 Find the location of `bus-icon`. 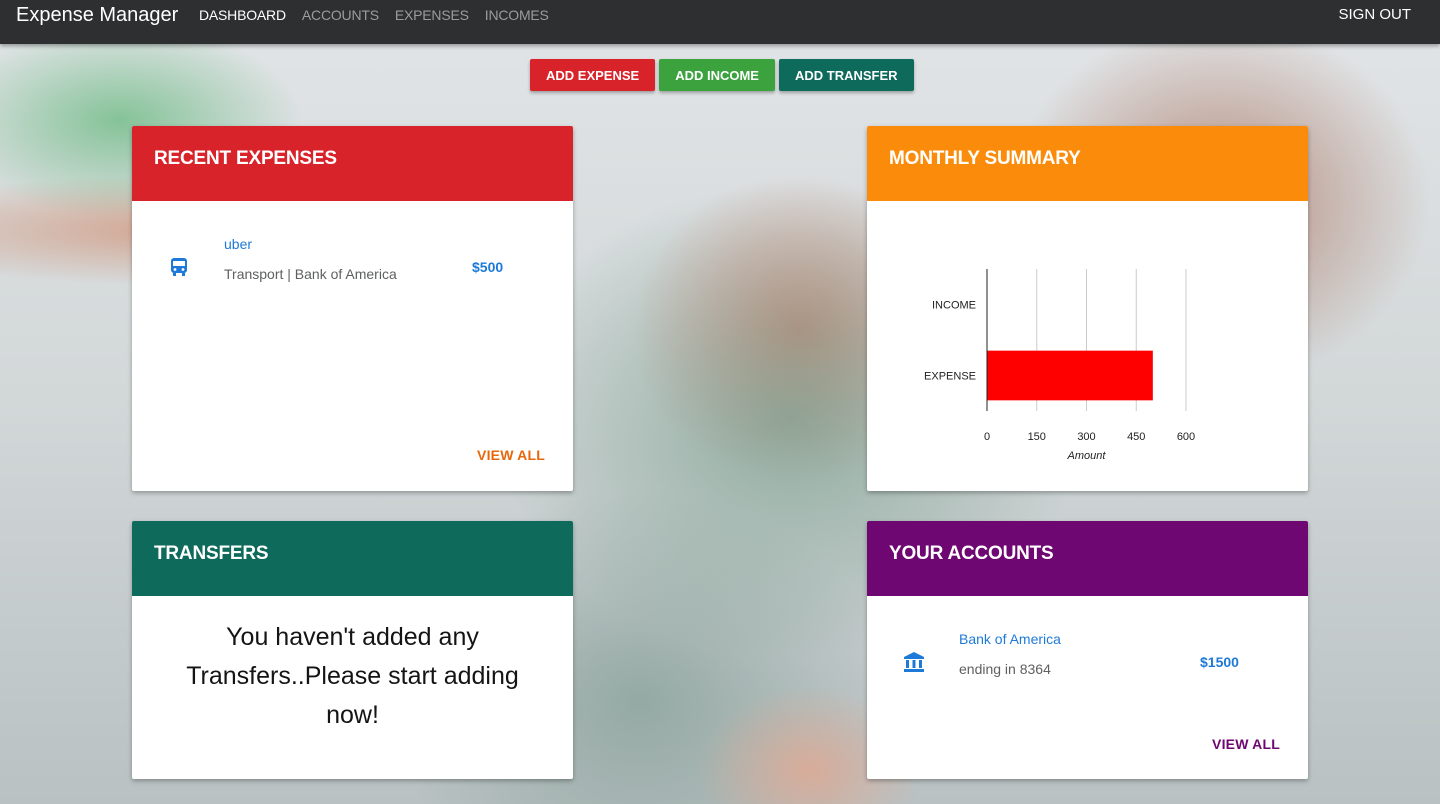

bus-icon is located at coordinates (180, 267).